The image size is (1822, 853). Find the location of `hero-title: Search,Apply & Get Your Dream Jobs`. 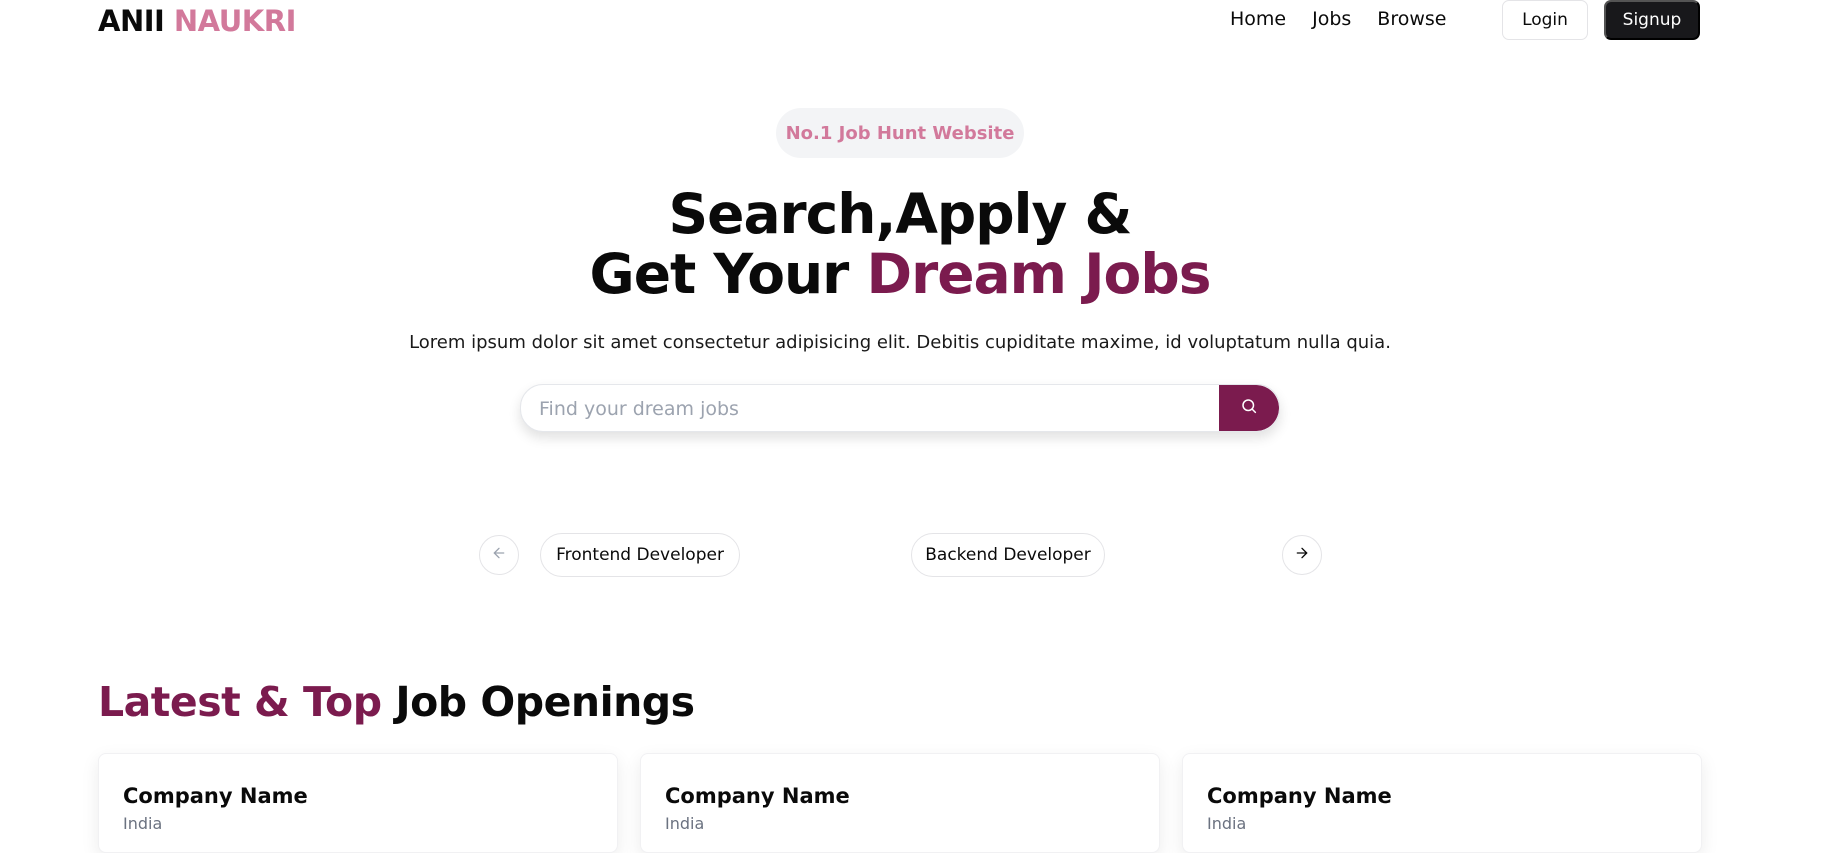

hero-title: Search,Apply & Get Your Dream Jobs is located at coordinates (900, 244).